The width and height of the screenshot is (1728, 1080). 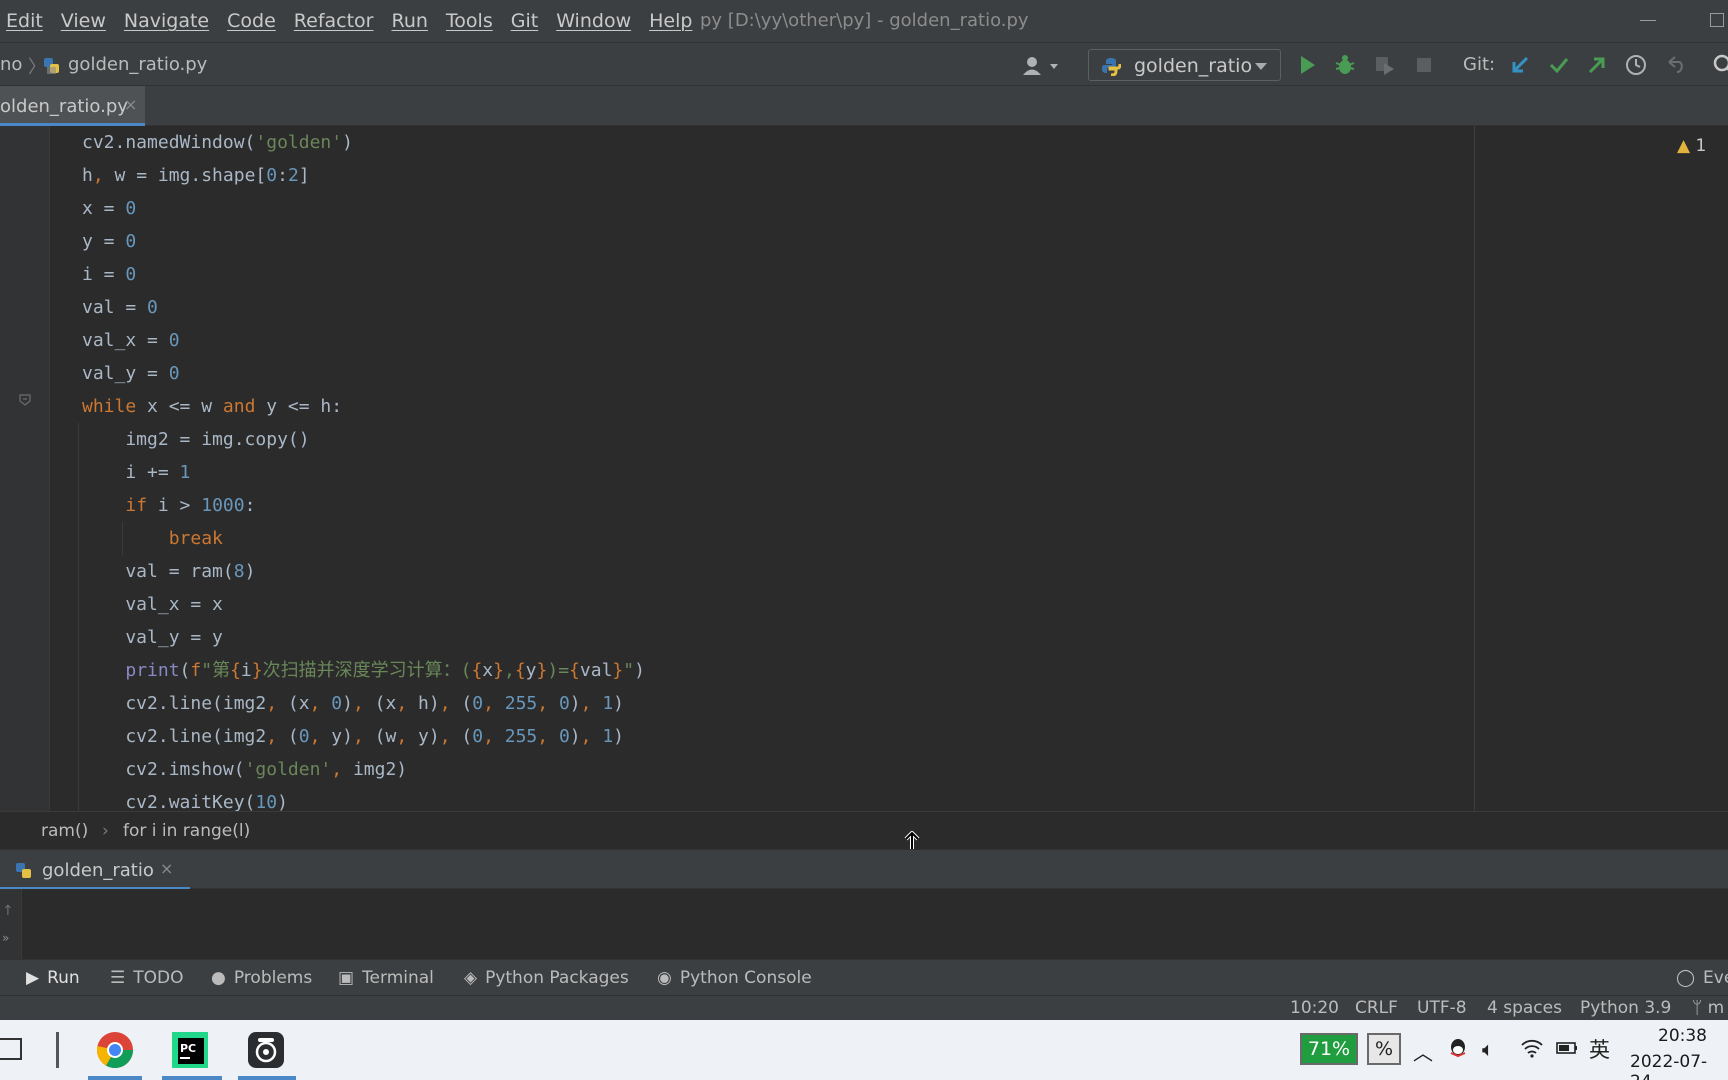 What do you see at coordinates (1559, 65) in the screenshot?
I see `git-commit-icon` at bounding box center [1559, 65].